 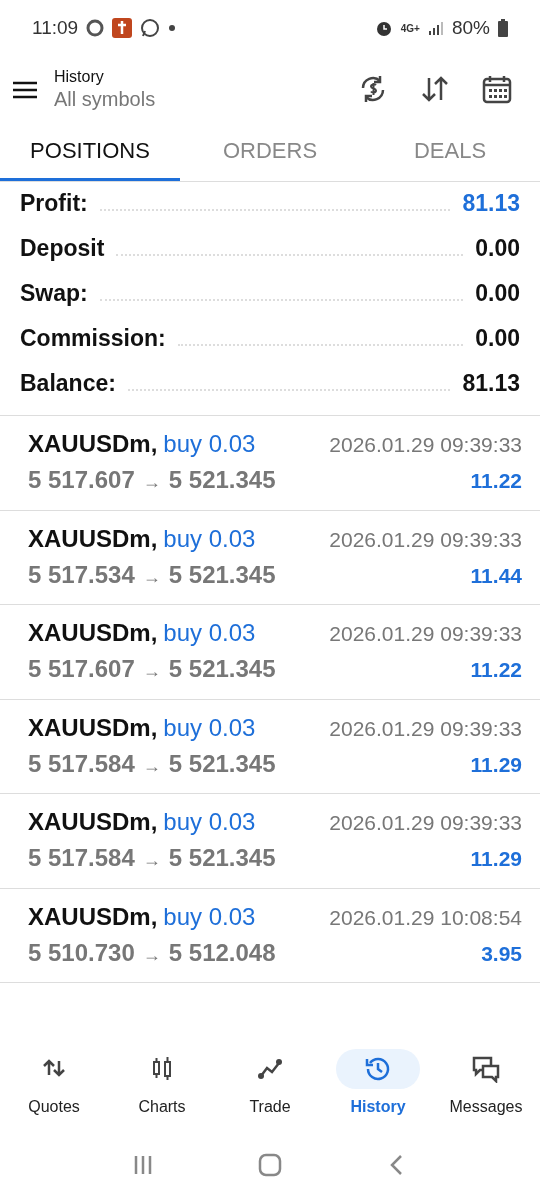 What do you see at coordinates (25, 89) in the screenshot?
I see `menu-icon` at bounding box center [25, 89].